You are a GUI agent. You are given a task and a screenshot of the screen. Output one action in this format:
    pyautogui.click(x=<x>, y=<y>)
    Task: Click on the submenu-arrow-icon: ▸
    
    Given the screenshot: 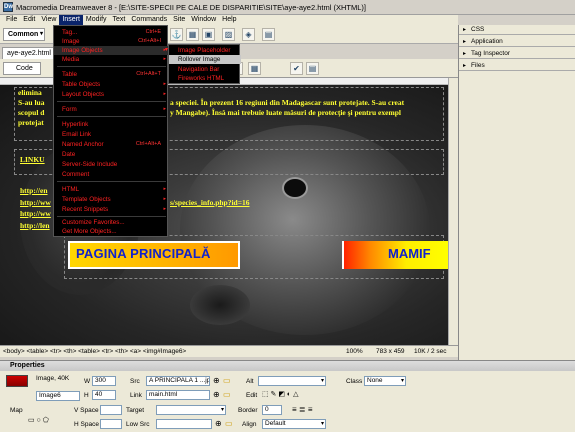 What is the action you would take?
    pyautogui.click(x=164, y=50)
    